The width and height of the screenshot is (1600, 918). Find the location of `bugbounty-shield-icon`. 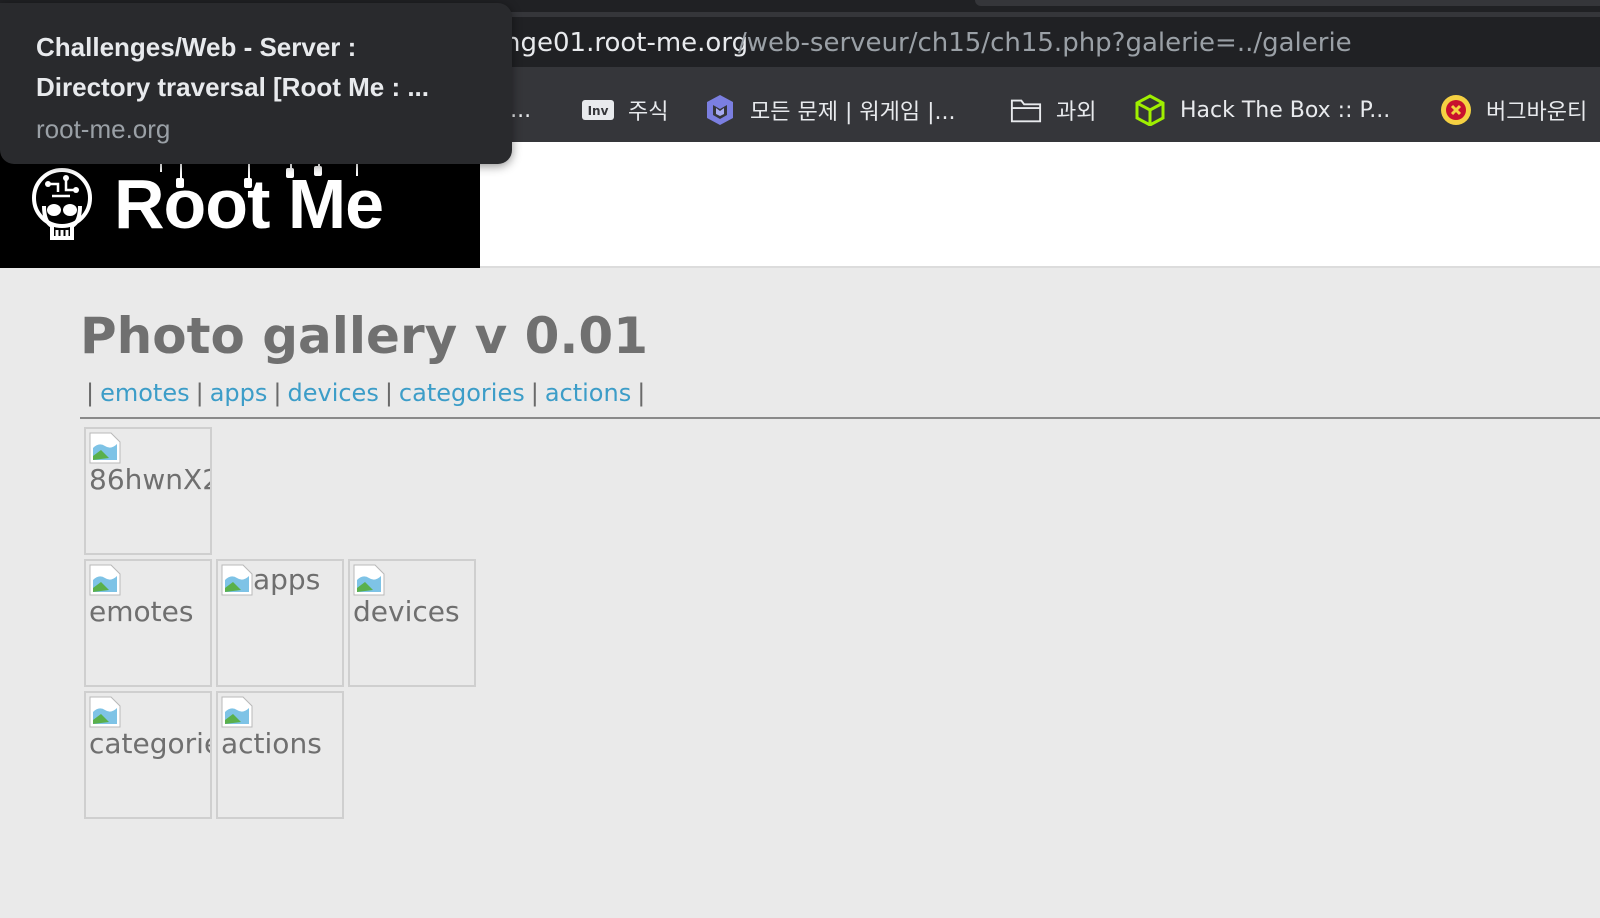

bugbounty-shield-icon is located at coordinates (1456, 110).